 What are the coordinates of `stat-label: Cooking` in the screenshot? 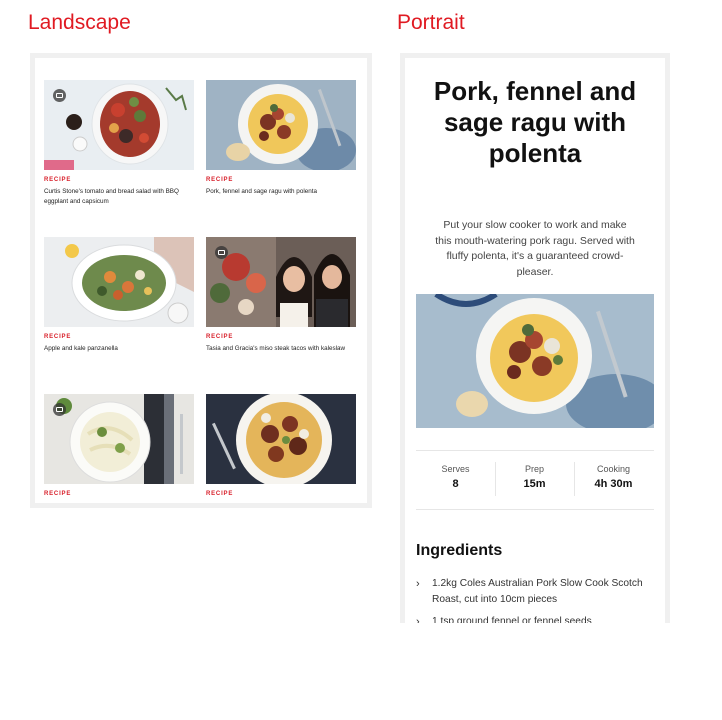 It's located at (613, 469).